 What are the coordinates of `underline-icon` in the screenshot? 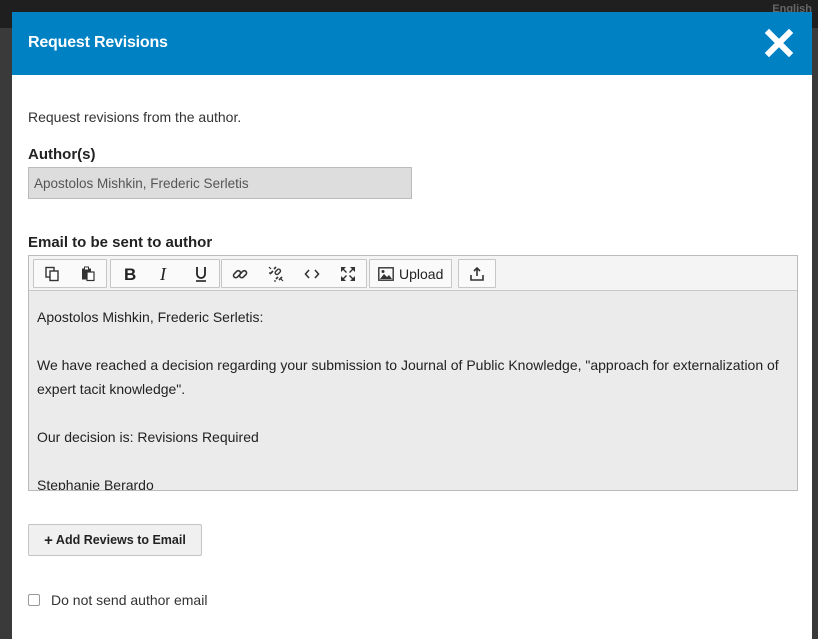 It's located at (201, 273).